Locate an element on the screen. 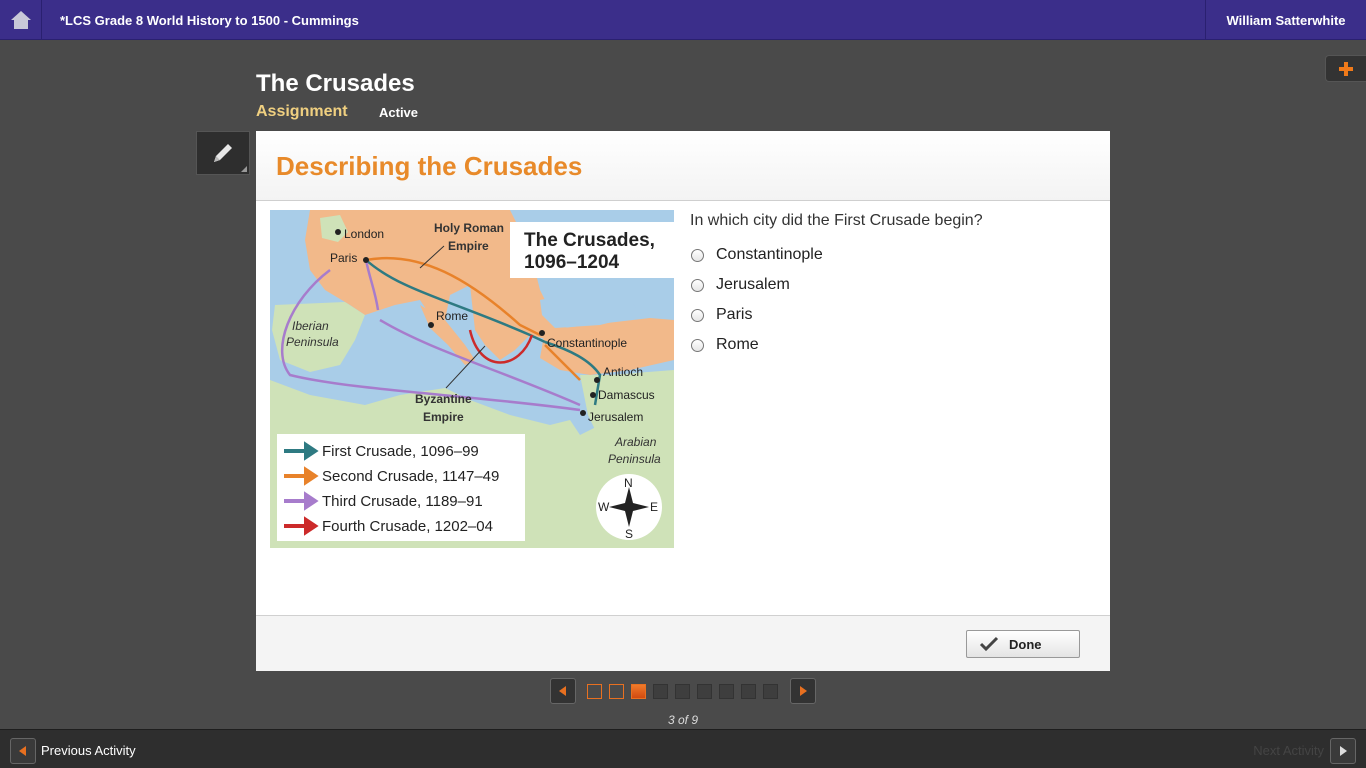 Image resolution: width=1366 pixels, height=768 pixels. map-title-line2: 1096–1204 is located at coordinates (572, 262).